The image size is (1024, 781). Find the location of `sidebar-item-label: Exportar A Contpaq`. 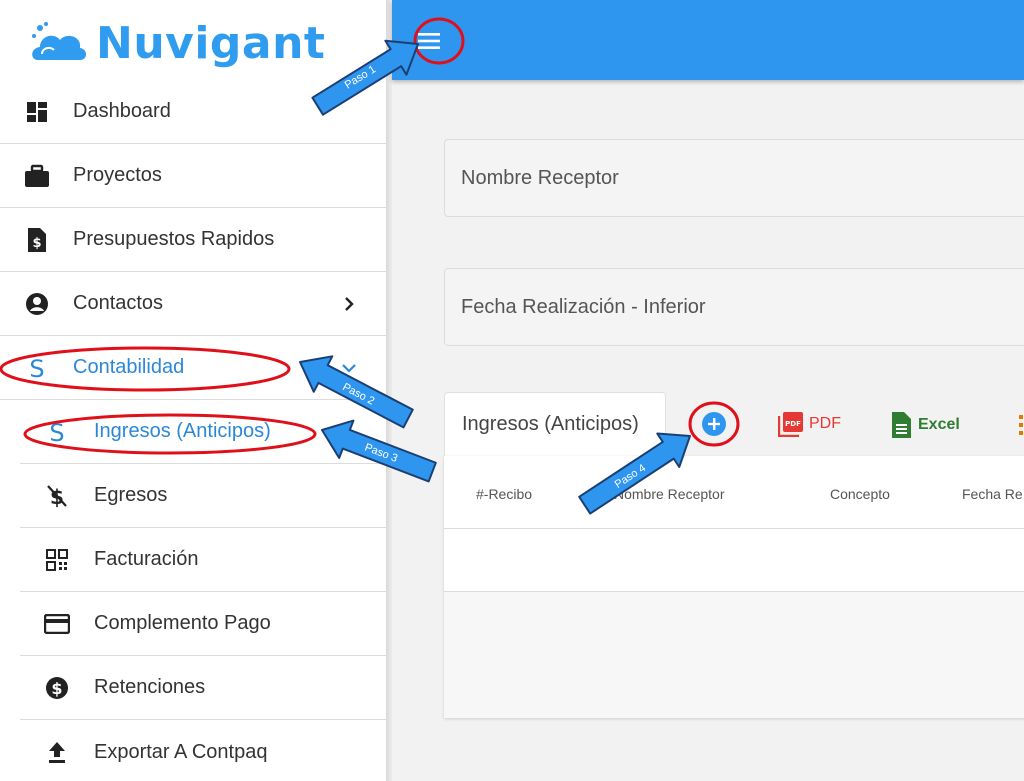

sidebar-item-label: Exportar A Contpaq is located at coordinates (181, 751).